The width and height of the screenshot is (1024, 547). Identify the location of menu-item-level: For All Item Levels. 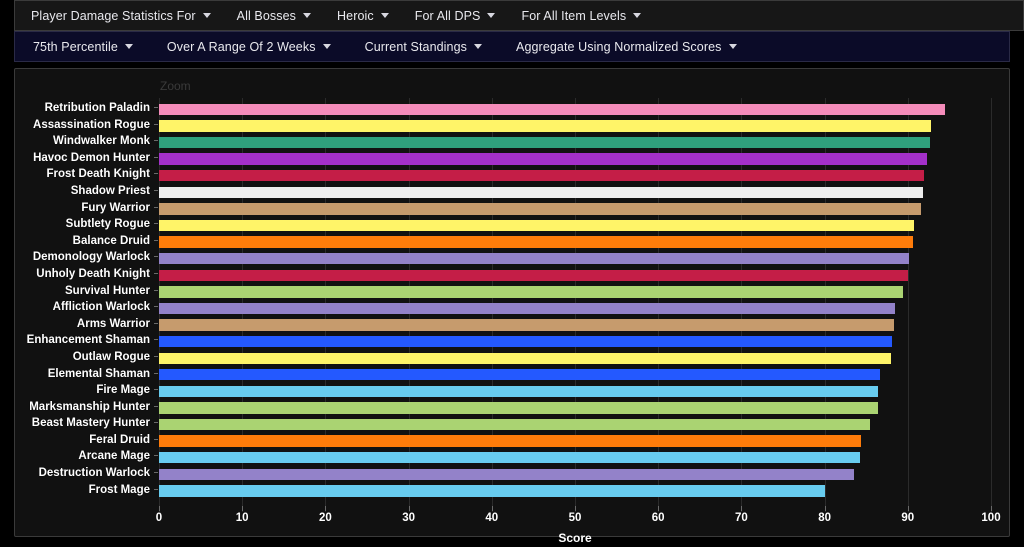
(581, 16).